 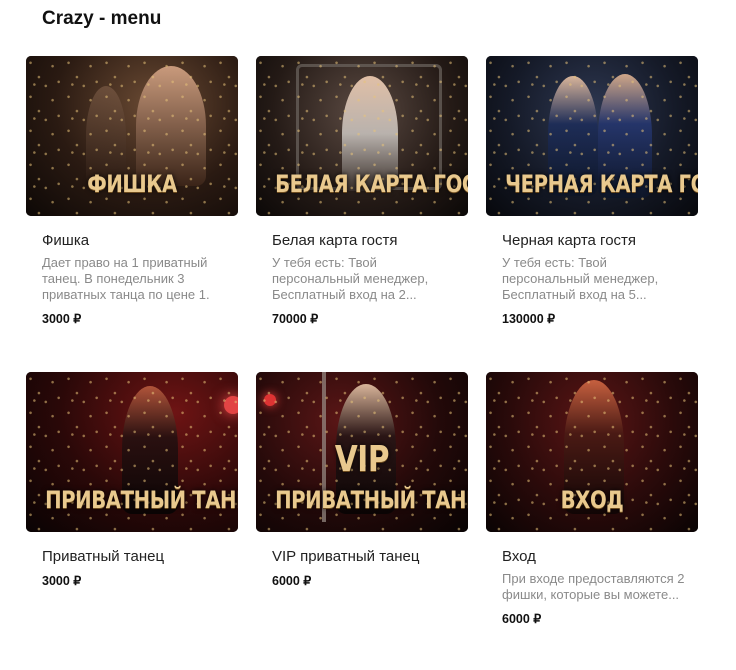 What do you see at coordinates (132, 452) in the screenshot?
I see `card-image: ПРИВАТНЫЙ ТАНЕЦ` at bounding box center [132, 452].